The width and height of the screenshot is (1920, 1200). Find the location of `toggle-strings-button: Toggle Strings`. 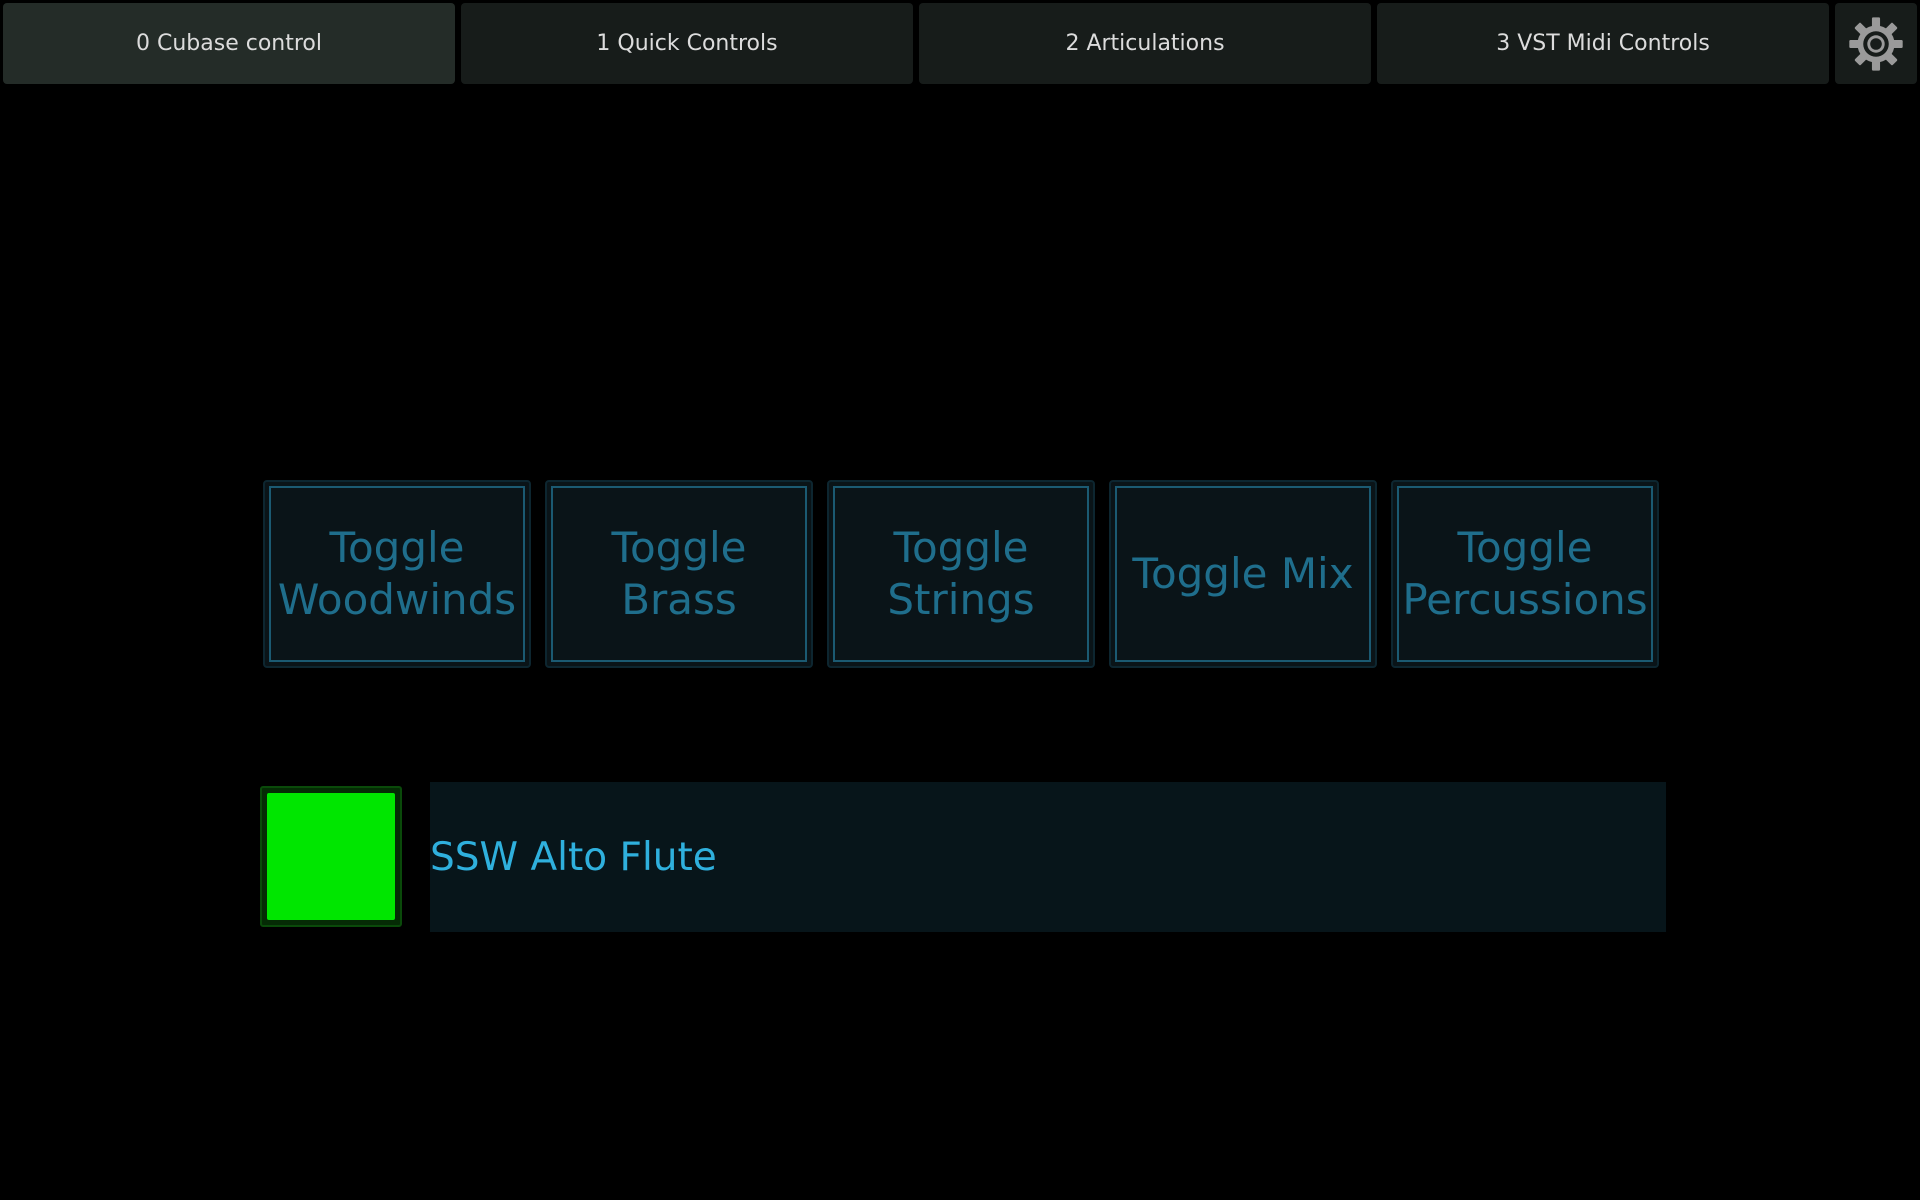

toggle-strings-button: Toggle Strings is located at coordinates (961, 574).